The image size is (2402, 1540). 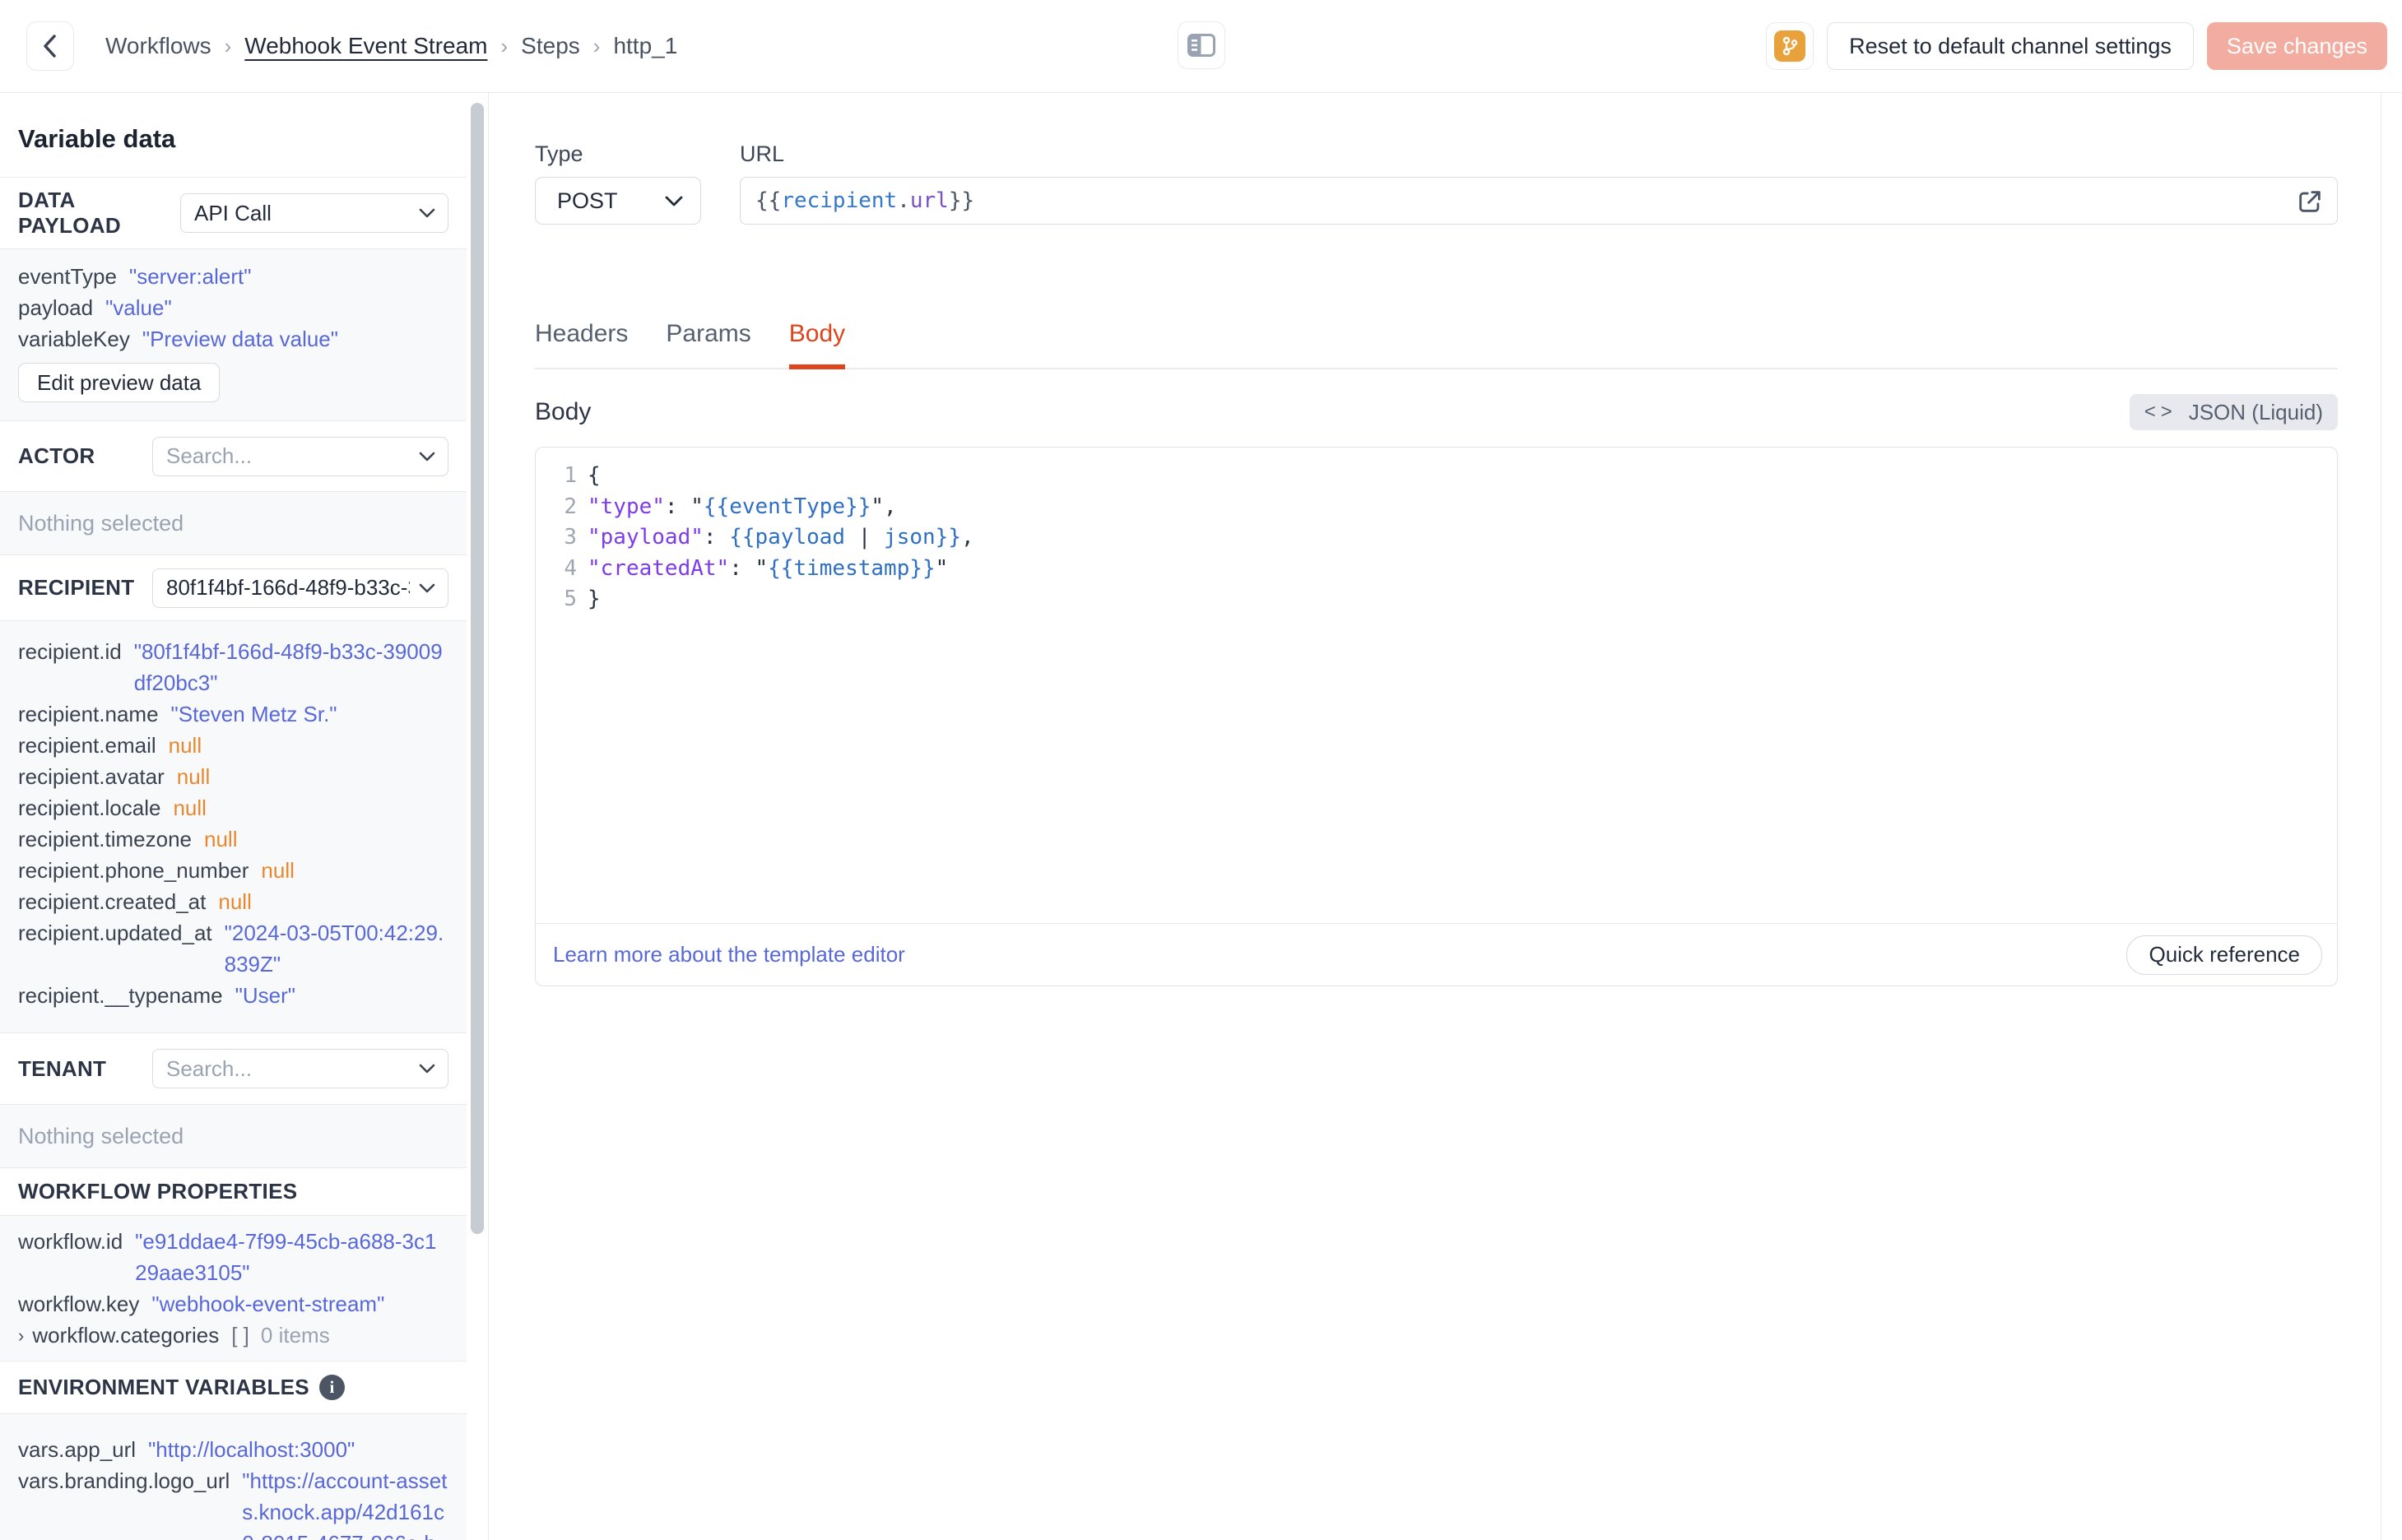 What do you see at coordinates (265, 995) in the screenshot?
I see `kv-value: "User"` at bounding box center [265, 995].